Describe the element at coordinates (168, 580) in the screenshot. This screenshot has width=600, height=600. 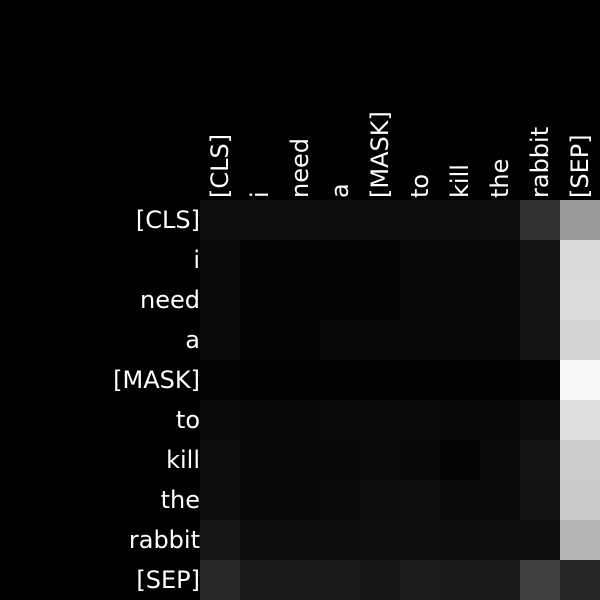
I see `y-tick-label: [SEP]` at that location.